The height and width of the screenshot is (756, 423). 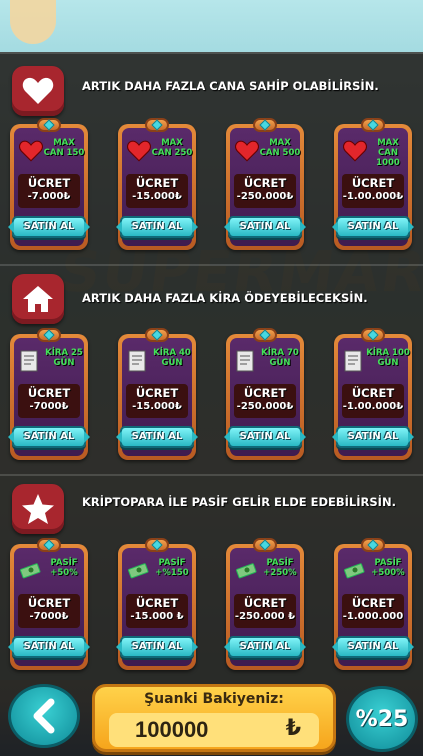 What do you see at coordinates (33, 22) in the screenshot?
I see `lamp-decoration` at bounding box center [33, 22].